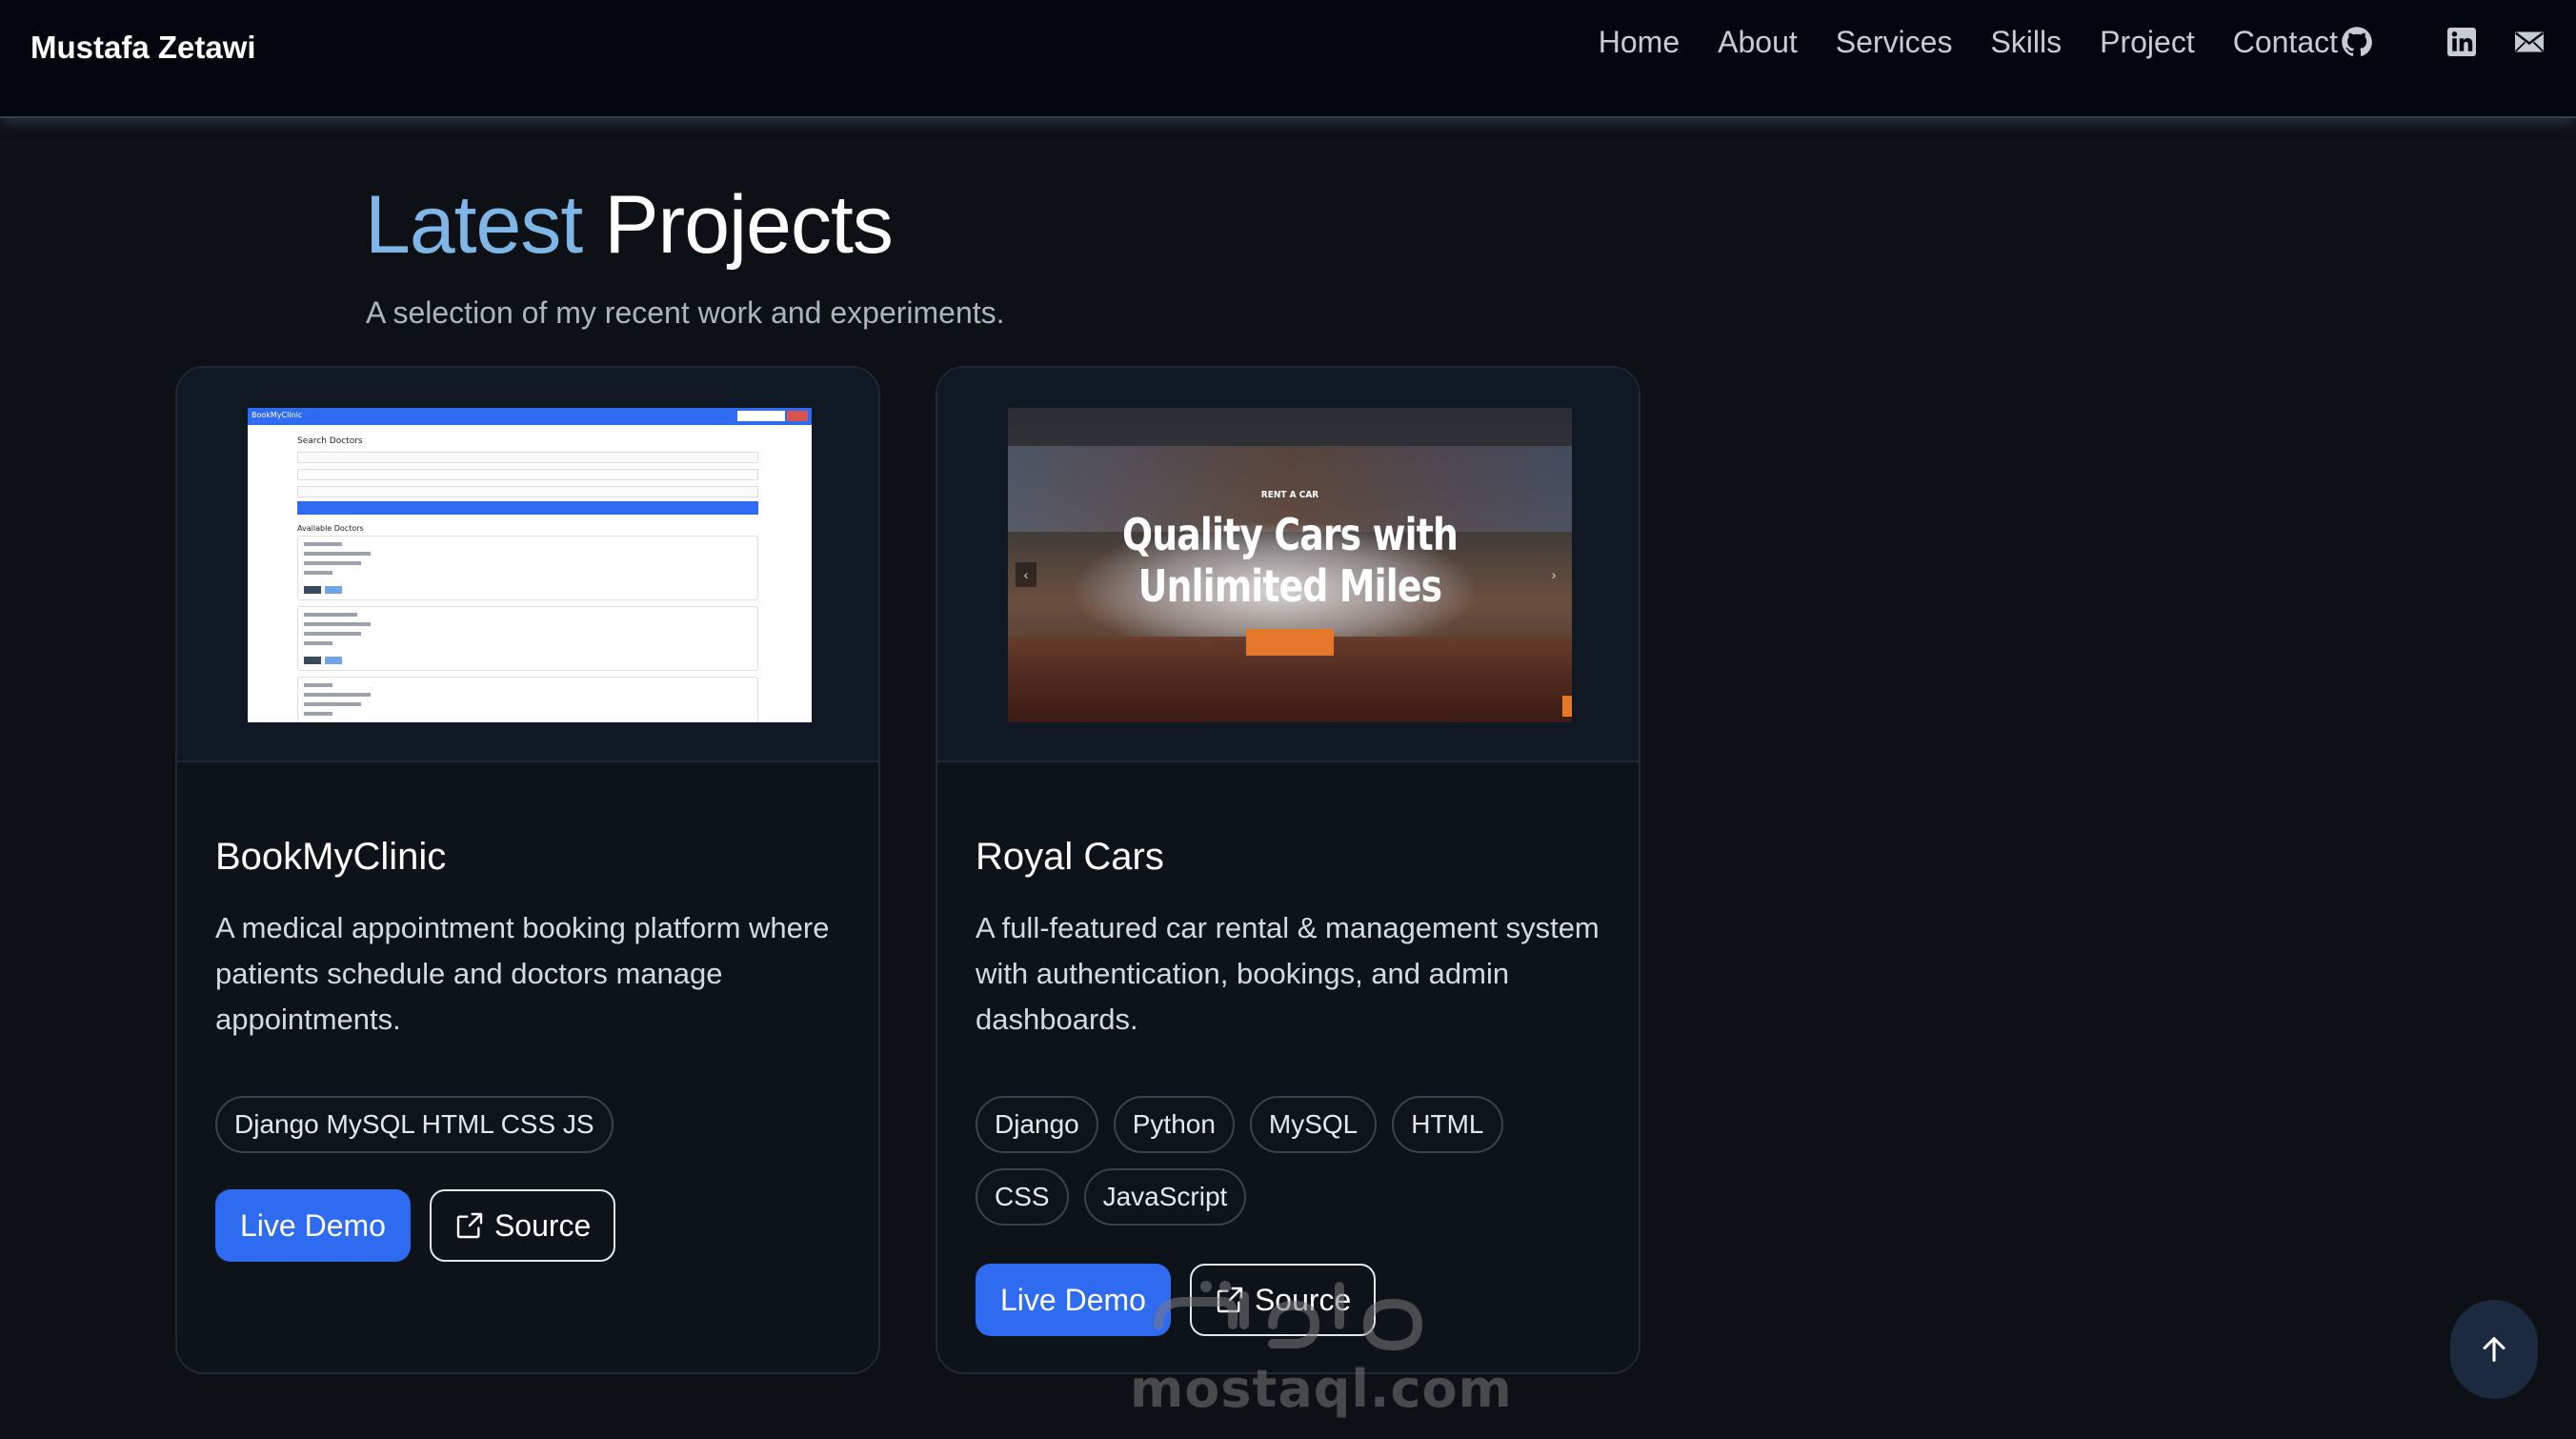 The width and height of the screenshot is (2576, 1439). What do you see at coordinates (1290, 495) in the screenshot?
I see `thumb-caption: RENT A CAR` at bounding box center [1290, 495].